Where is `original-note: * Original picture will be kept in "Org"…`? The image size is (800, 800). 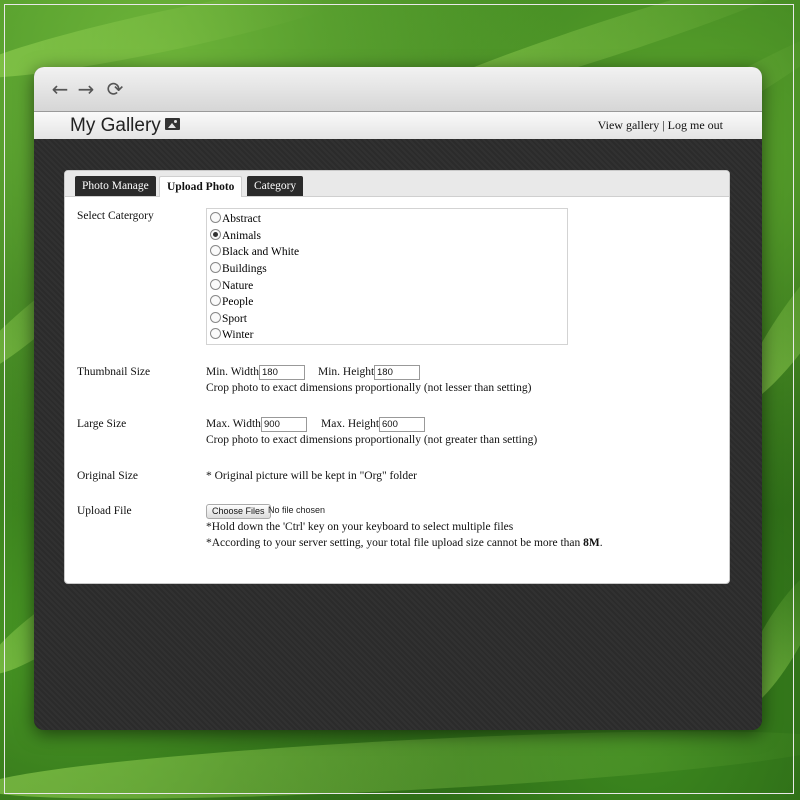 original-note: * Original picture will be kept in "Org"… is located at coordinates (312, 476).